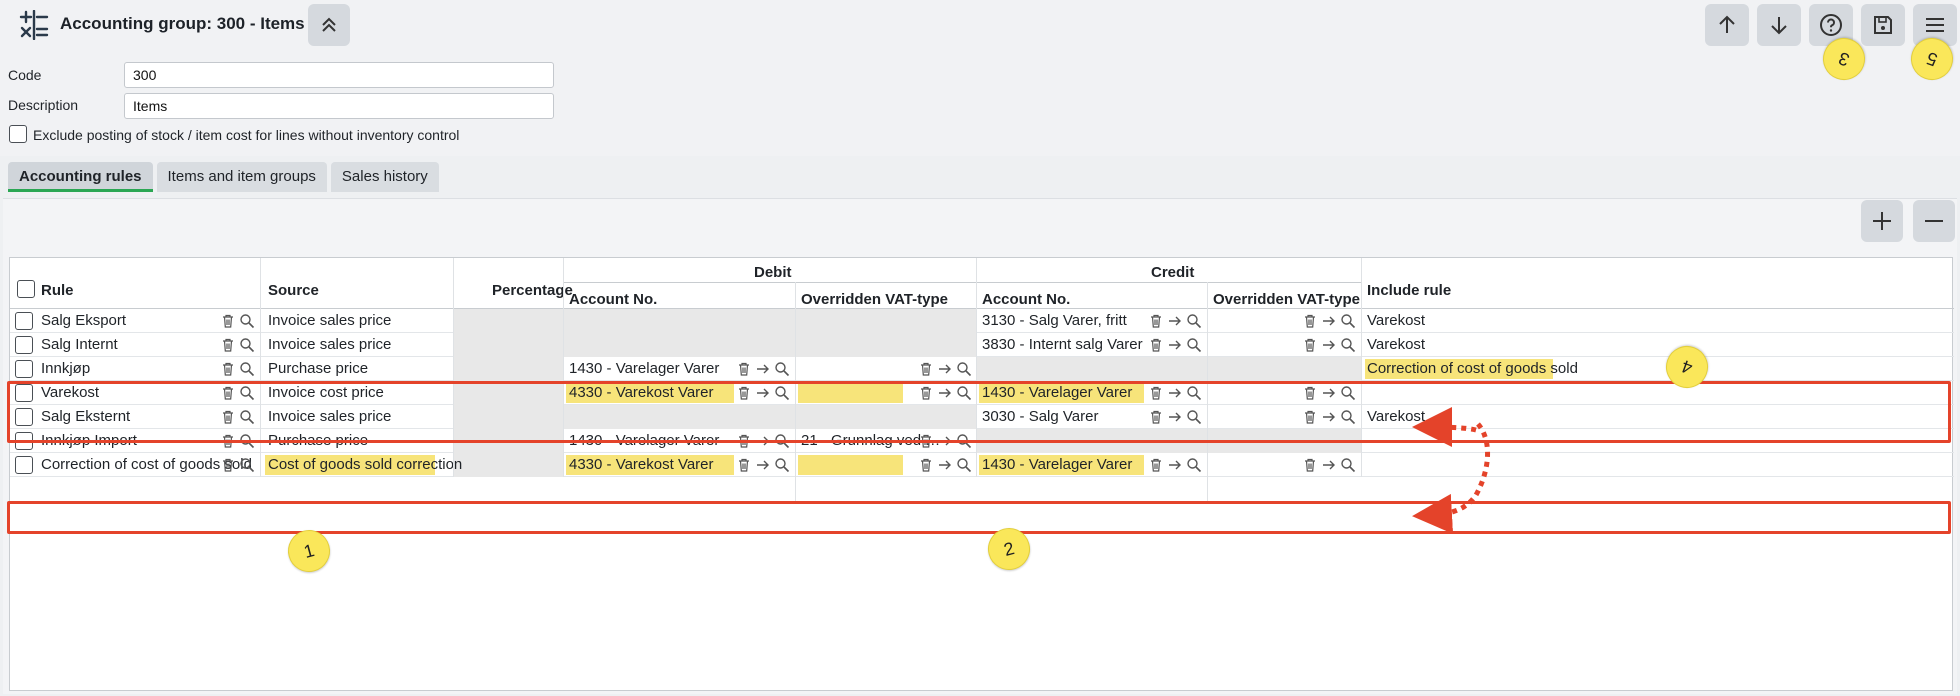  What do you see at coordinates (1451, 470) in the screenshot?
I see `annotation-arrows` at bounding box center [1451, 470].